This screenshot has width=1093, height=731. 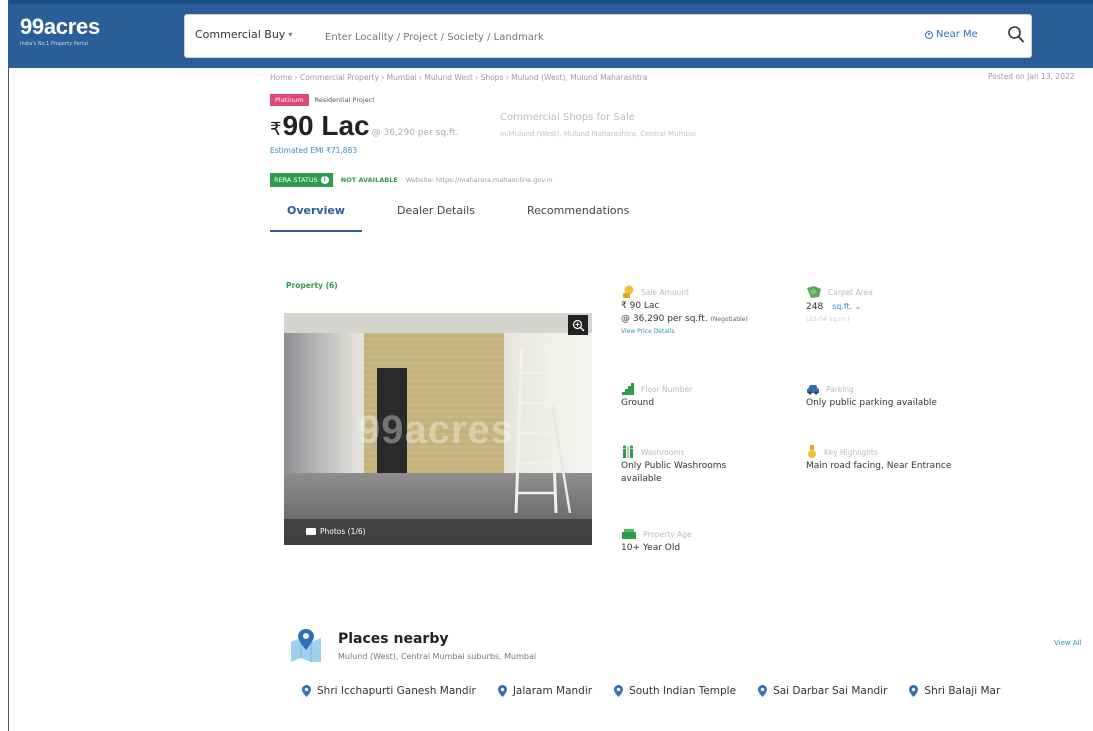 What do you see at coordinates (651, 548) in the screenshot?
I see `detail-age-value: 10+ Year Old` at bounding box center [651, 548].